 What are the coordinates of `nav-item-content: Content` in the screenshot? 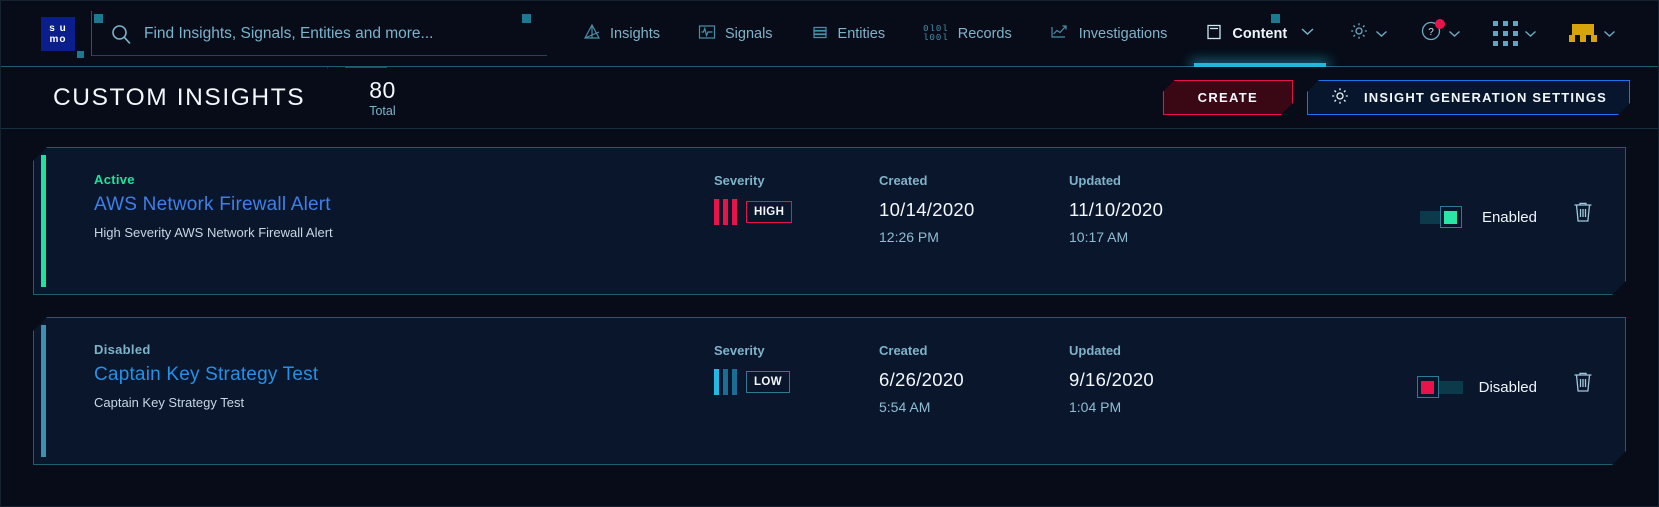 It's located at (1260, 34).